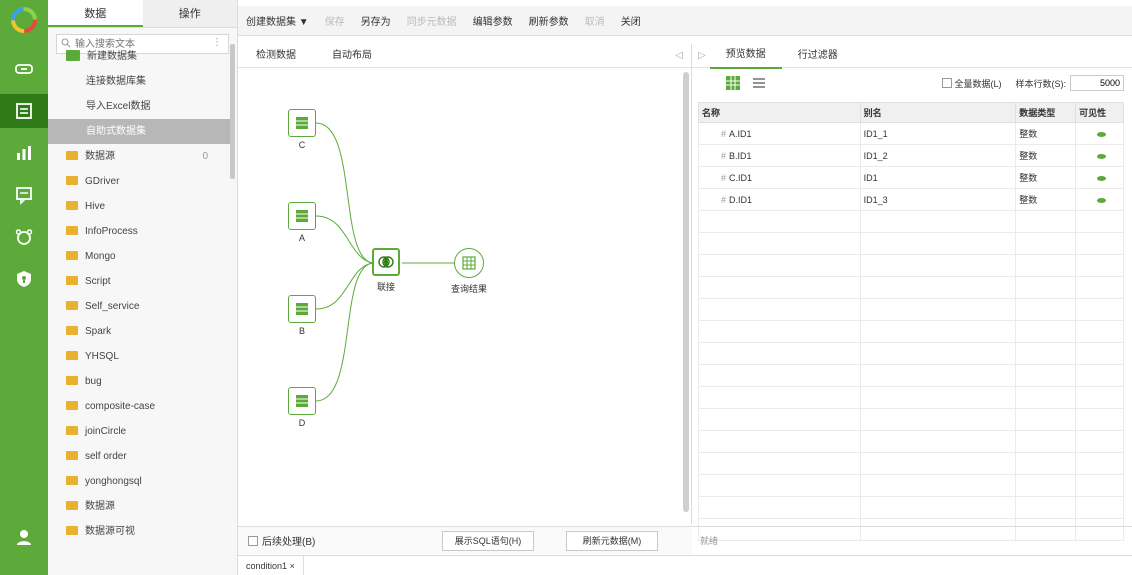 This screenshot has width=1132, height=575. I want to click on table-row: # B.ID1 ID1_2 整数, so click(911, 155).